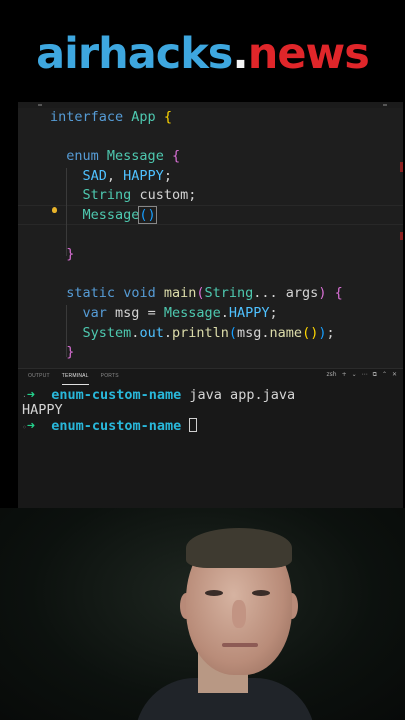 The height and width of the screenshot is (720, 405). What do you see at coordinates (354, 375) in the screenshot?
I see `chevron-down-icon: ⌄` at bounding box center [354, 375].